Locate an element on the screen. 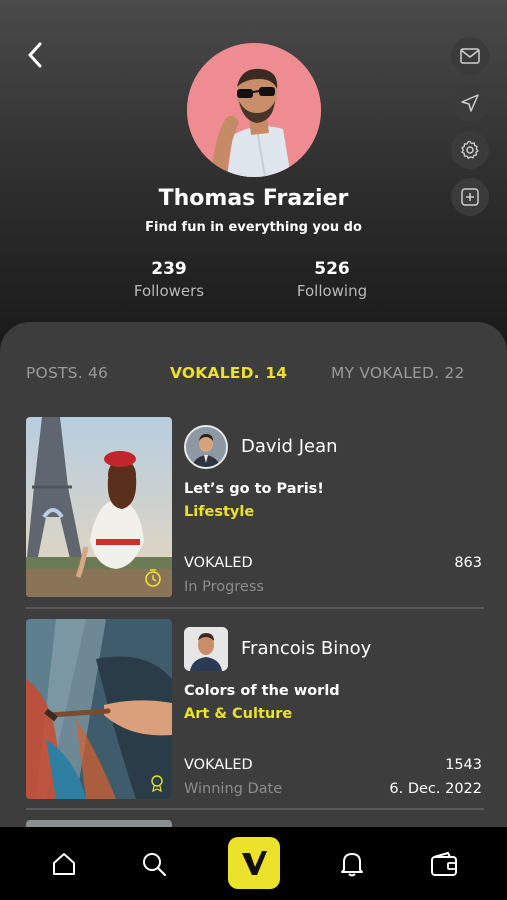 This screenshot has width=507, height=900. card-username: Francois Binoy is located at coordinates (306, 648).